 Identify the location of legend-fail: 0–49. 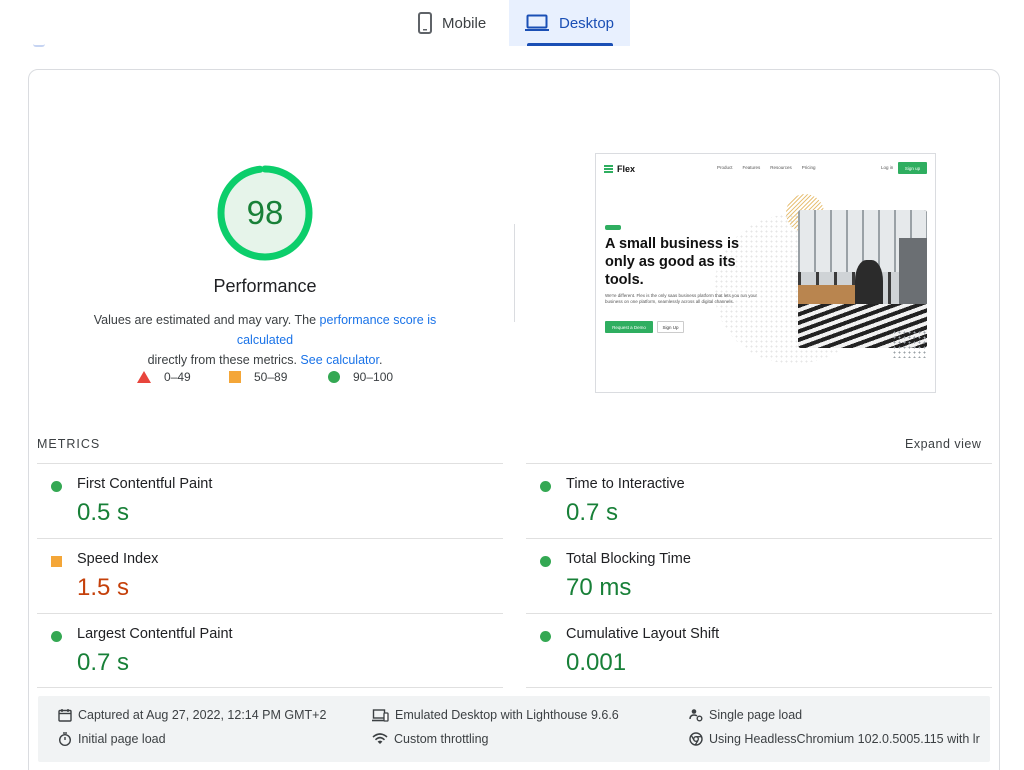
(164, 377).